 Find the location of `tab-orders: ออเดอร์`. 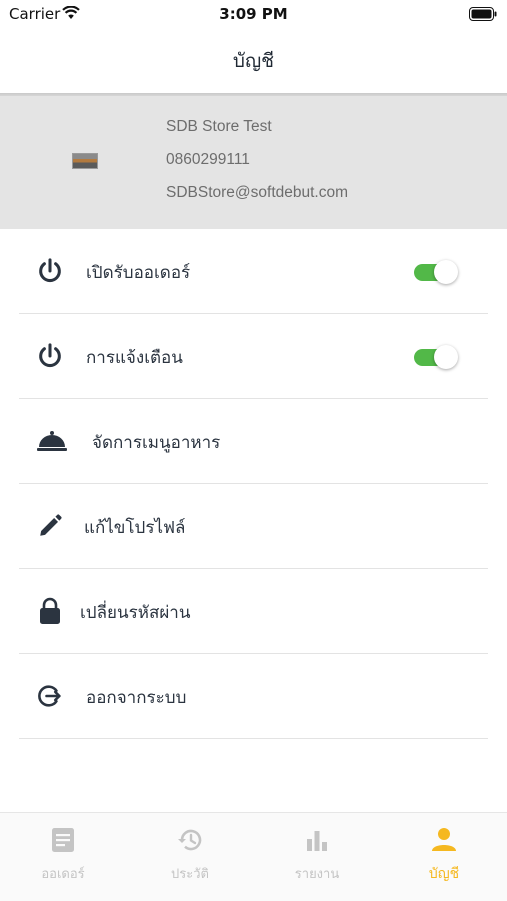

tab-orders: ออเดอร์ is located at coordinates (63, 857).